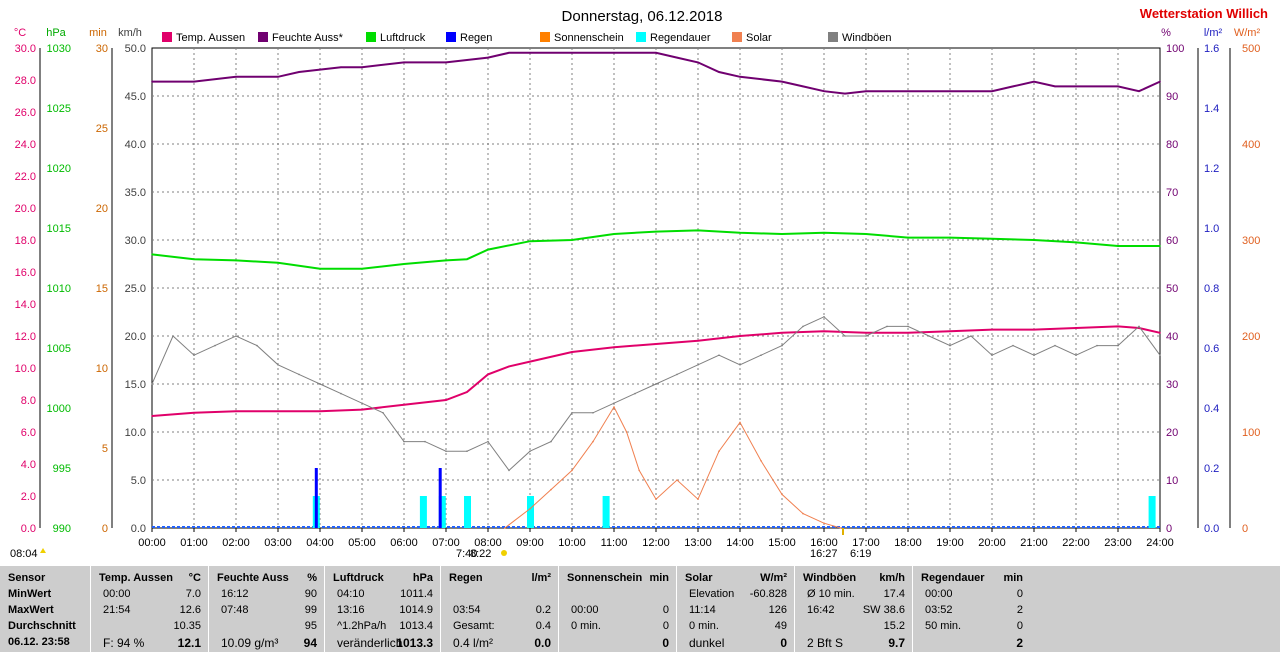 This screenshot has height=652, width=1280. What do you see at coordinates (1169, 529) in the screenshot?
I see `humidity-tick-label: 0` at bounding box center [1169, 529].